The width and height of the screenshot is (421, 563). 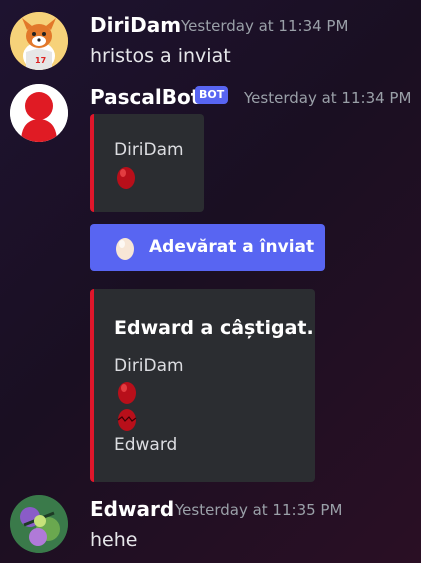 What do you see at coordinates (127, 421) in the screenshot?
I see `cracked-red-egg-icon` at bounding box center [127, 421].